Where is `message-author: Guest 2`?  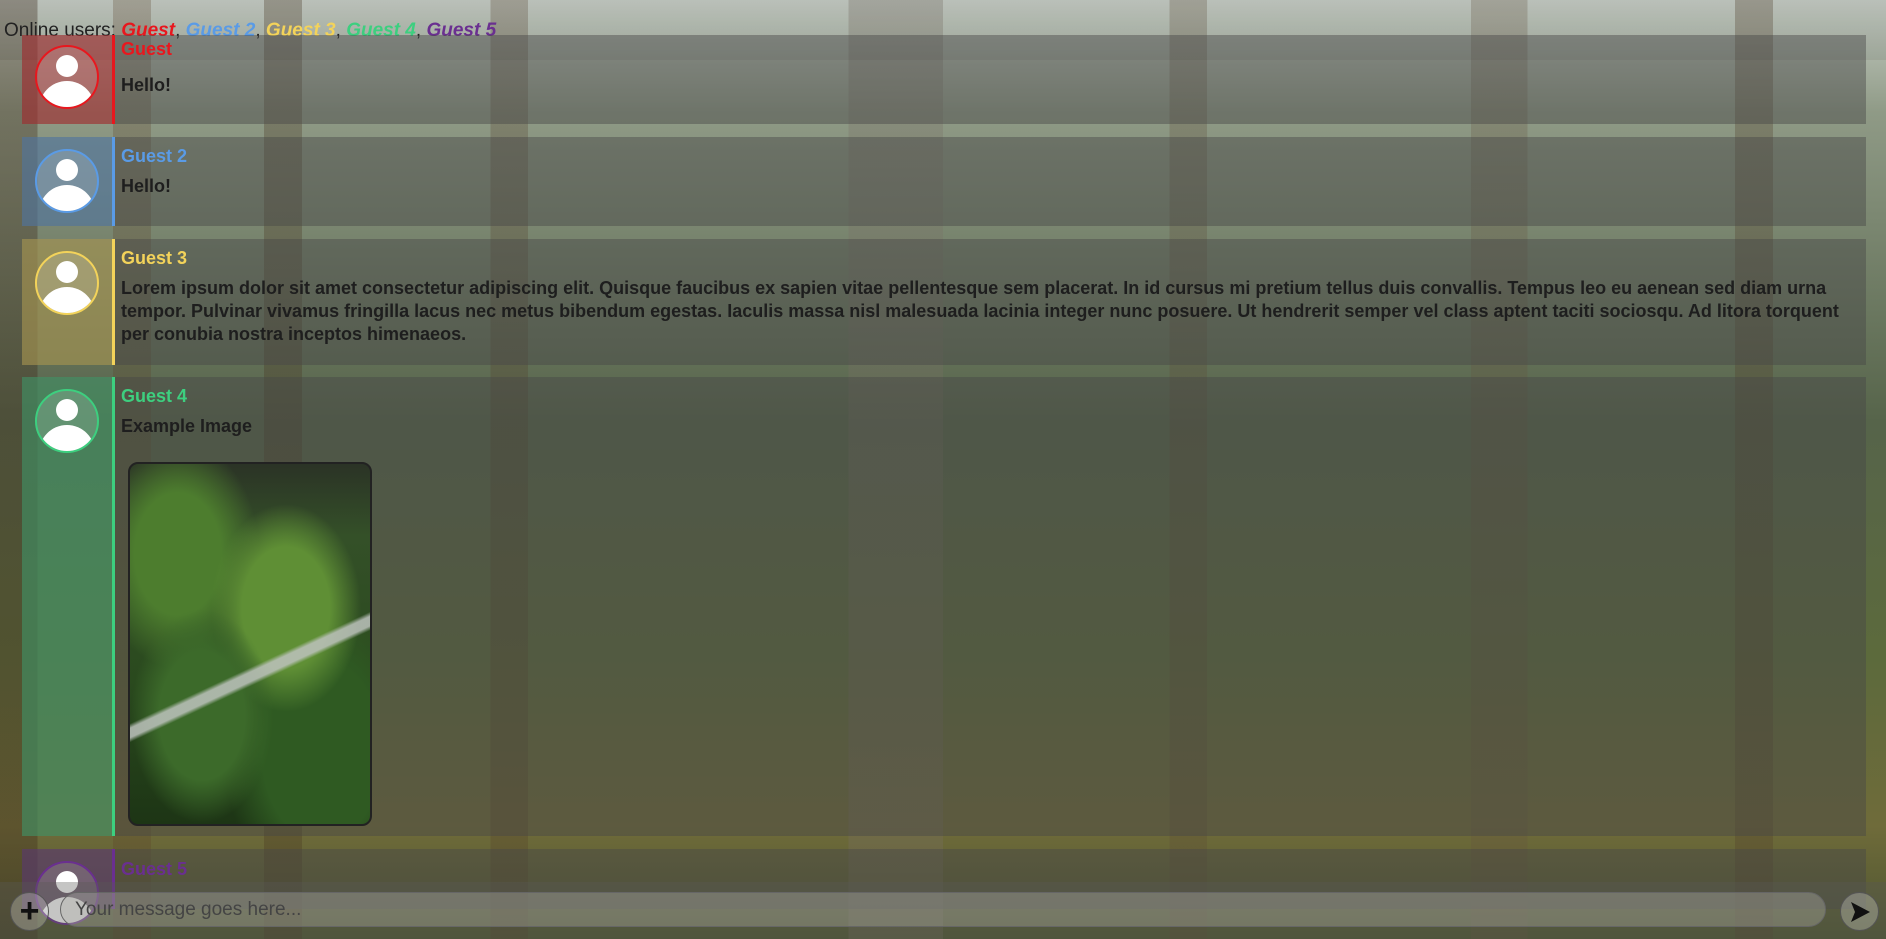 message-author: Guest 2 is located at coordinates (154, 156).